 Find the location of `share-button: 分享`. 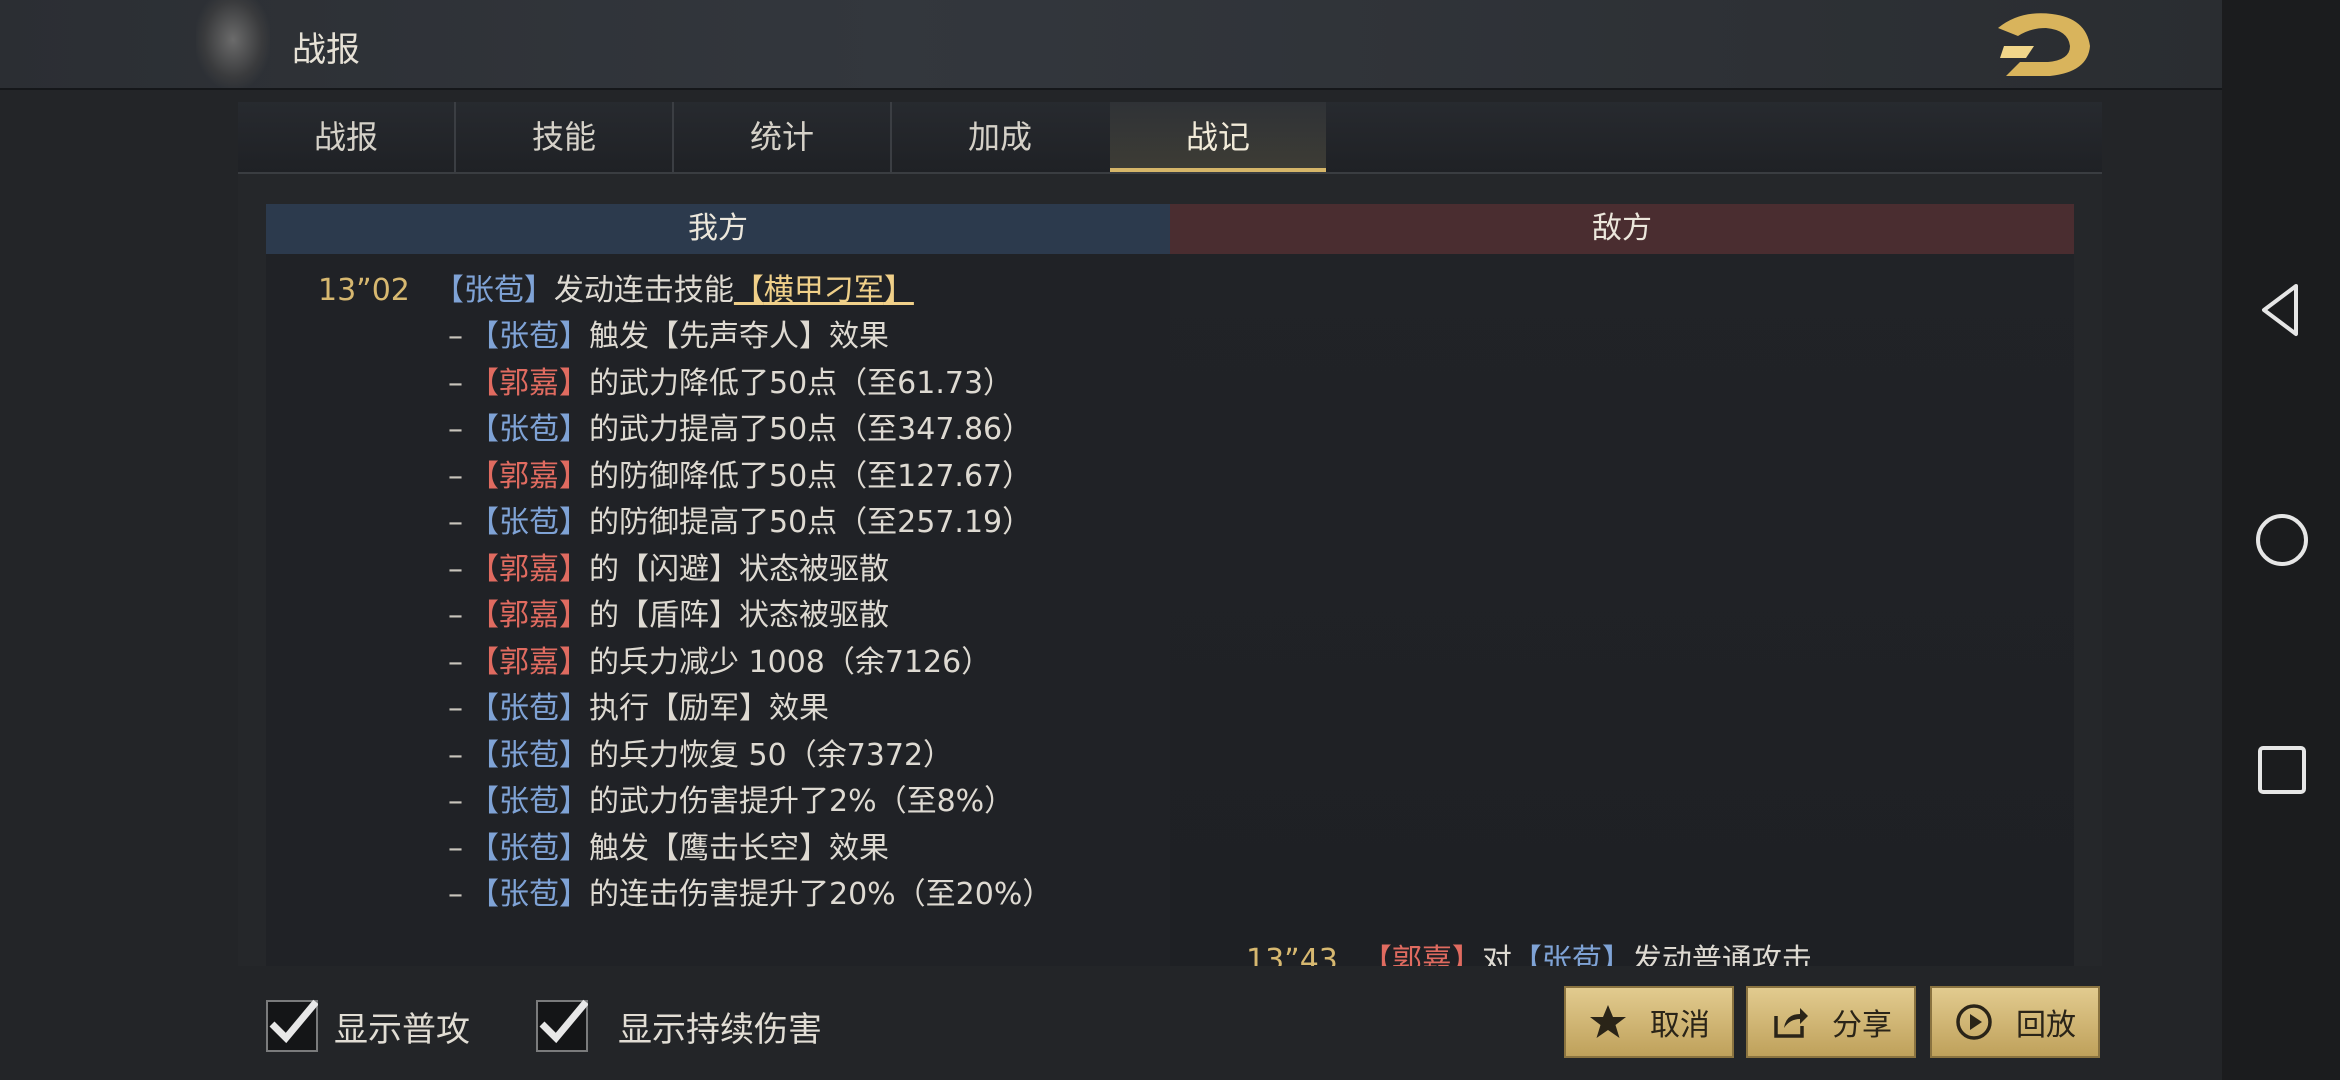

share-button: 分享 is located at coordinates (1831, 1022).